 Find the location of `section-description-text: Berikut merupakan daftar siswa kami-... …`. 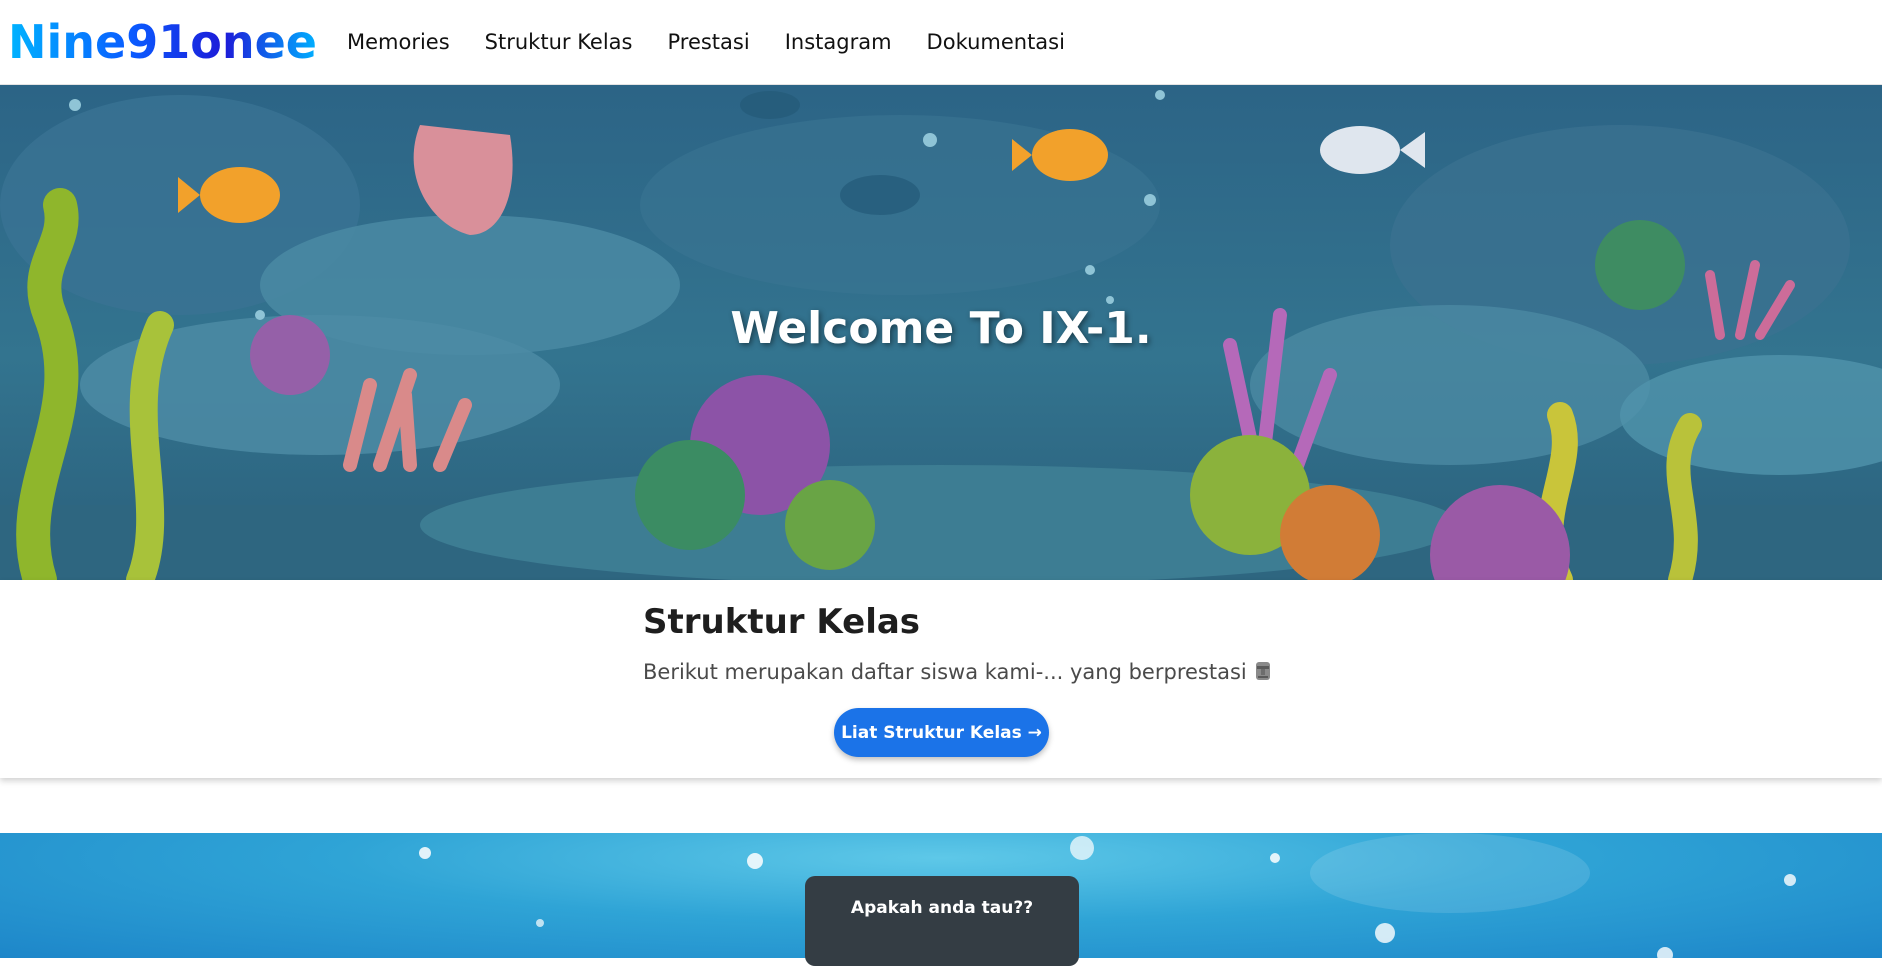

section-description-text: Berikut merupakan daftar siswa kami-... … is located at coordinates (945, 672).